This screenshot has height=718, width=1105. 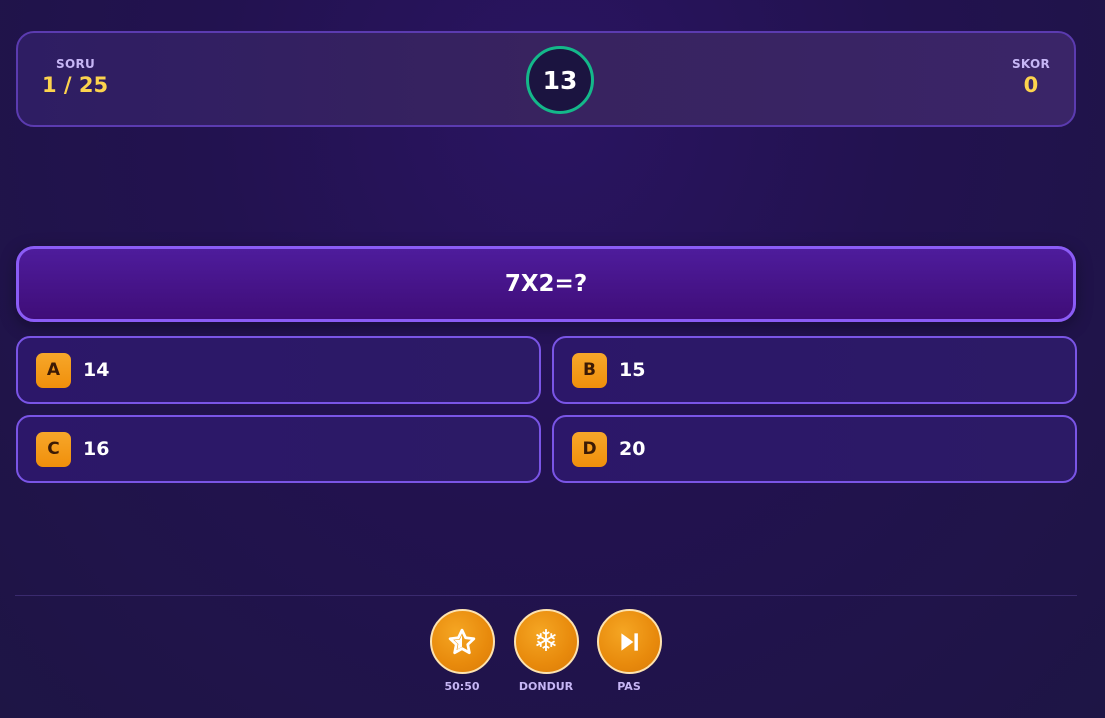 I want to click on fifty-fifty-label: 50:50, so click(x=462, y=686).